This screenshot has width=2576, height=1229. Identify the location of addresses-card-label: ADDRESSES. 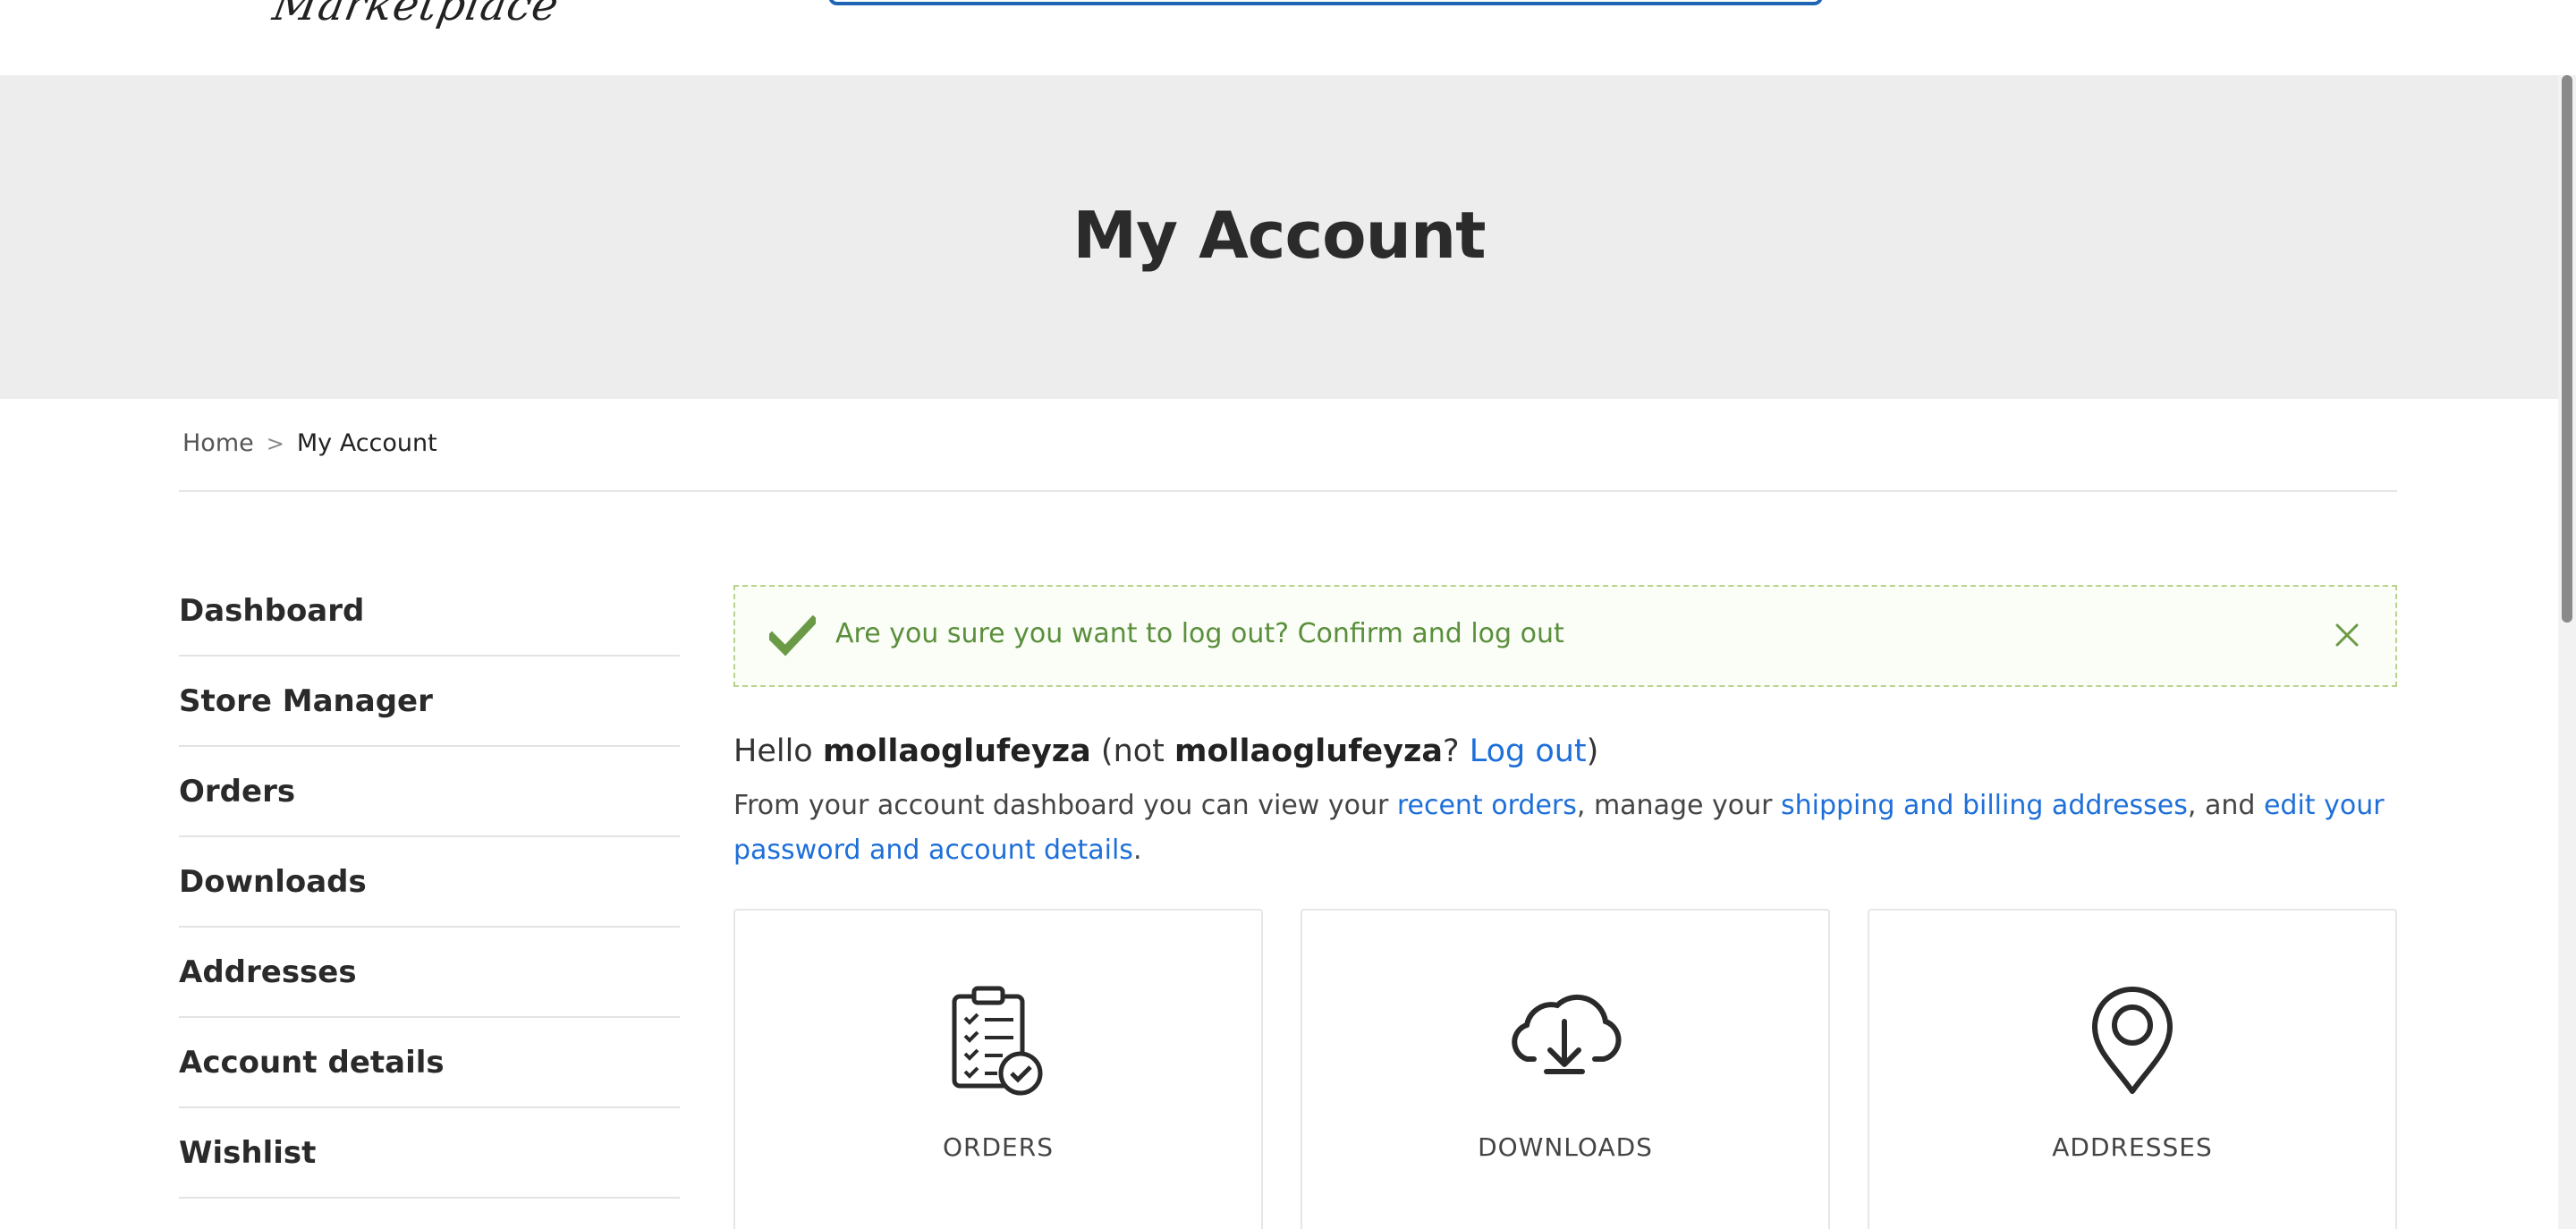
(2132, 1147).